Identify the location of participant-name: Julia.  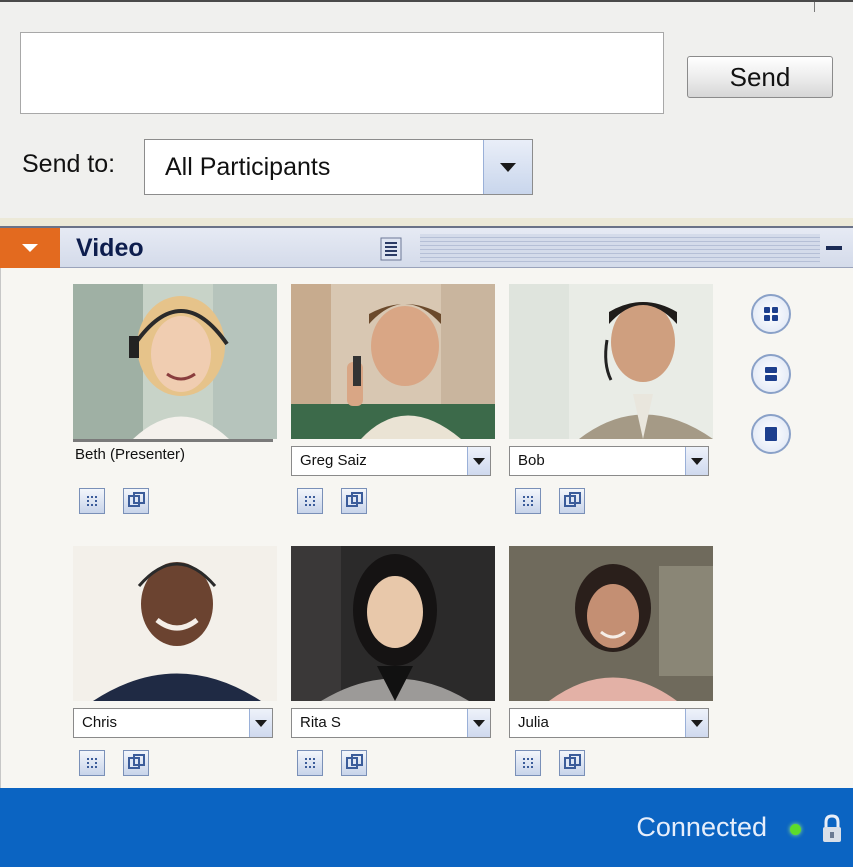
(533, 722).